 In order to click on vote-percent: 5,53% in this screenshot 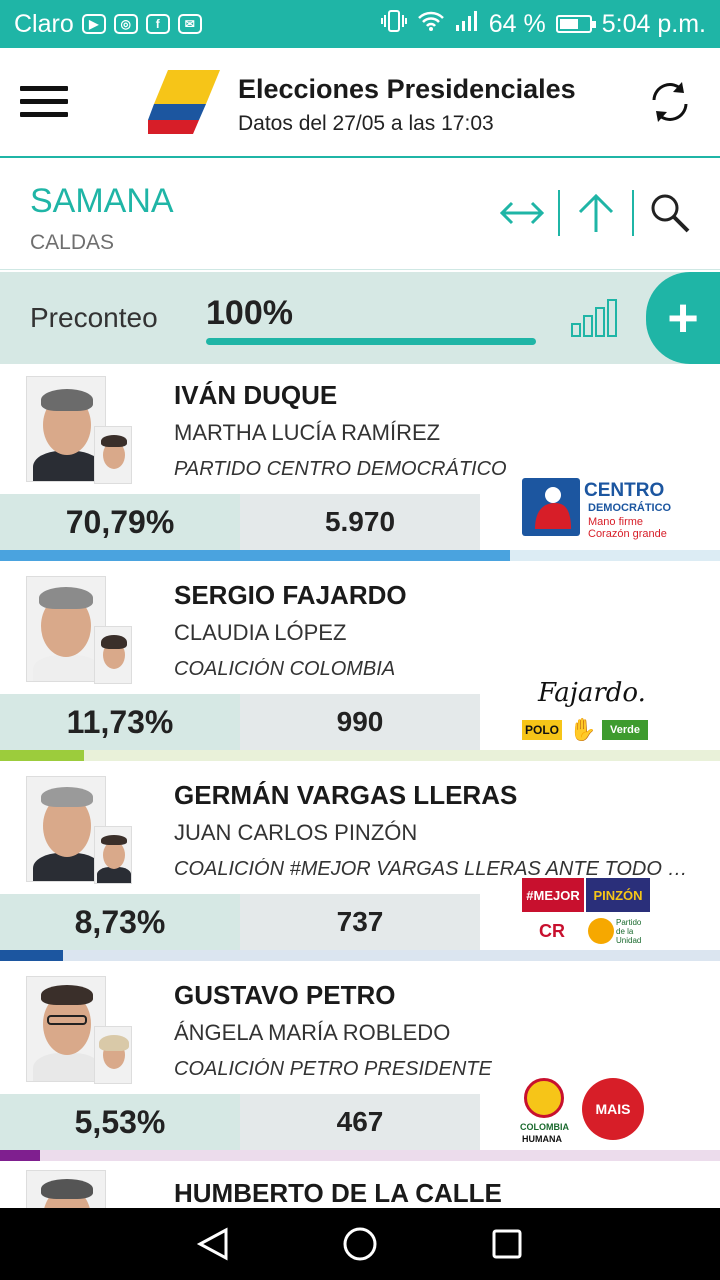, I will do `click(120, 1122)`.